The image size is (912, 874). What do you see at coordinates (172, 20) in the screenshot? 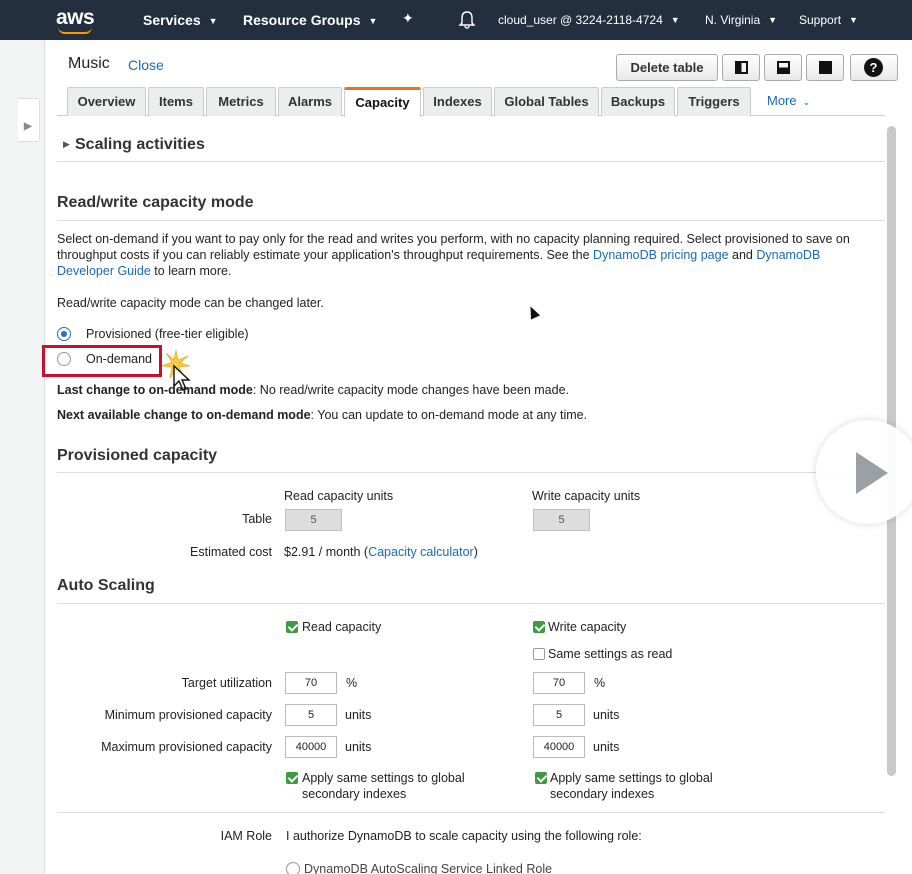
I see `services-label: Services` at bounding box center [172, 20].